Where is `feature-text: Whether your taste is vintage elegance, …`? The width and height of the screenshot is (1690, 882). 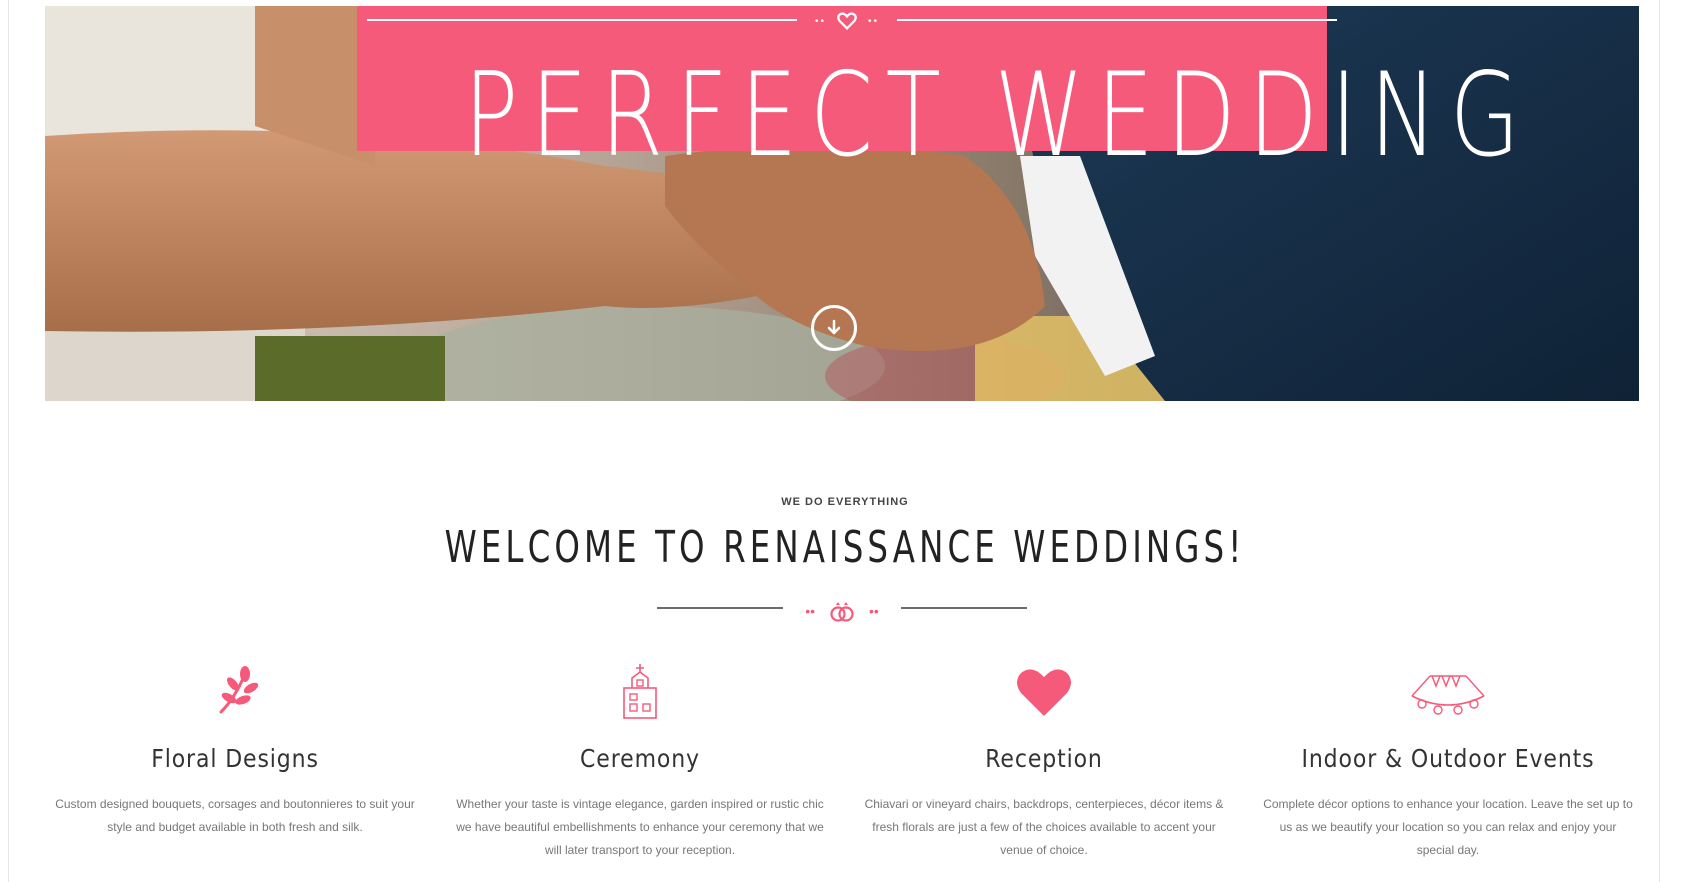
feature-text: Whether your taste is vintage elegance, … is located at coordinates (640, 827).